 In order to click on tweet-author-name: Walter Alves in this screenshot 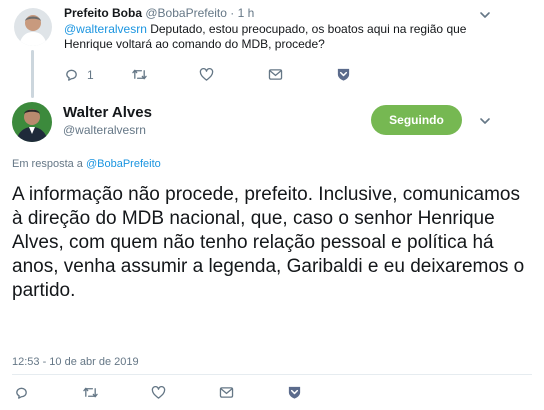, I will do `click(107, 112)`.